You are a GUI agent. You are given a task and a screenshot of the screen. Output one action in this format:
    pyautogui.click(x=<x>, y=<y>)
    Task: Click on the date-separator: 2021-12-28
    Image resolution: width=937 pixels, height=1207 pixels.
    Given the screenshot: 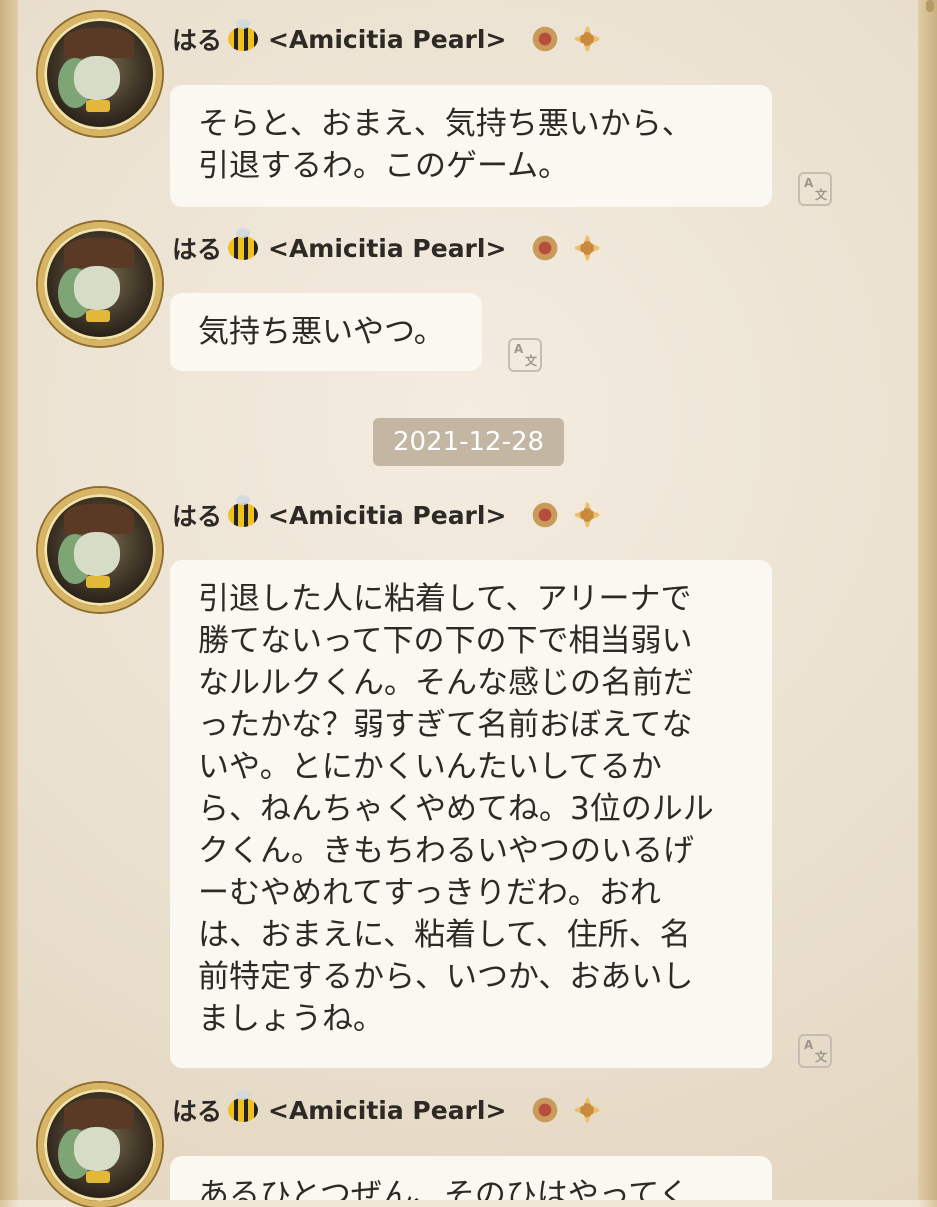 What is the action you would take?
    pyautogui.click(x=468, y=442)
    